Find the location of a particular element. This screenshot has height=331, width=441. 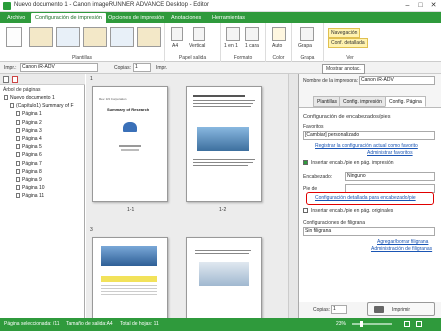

header-checkbox is located at coordinates (305, 162).